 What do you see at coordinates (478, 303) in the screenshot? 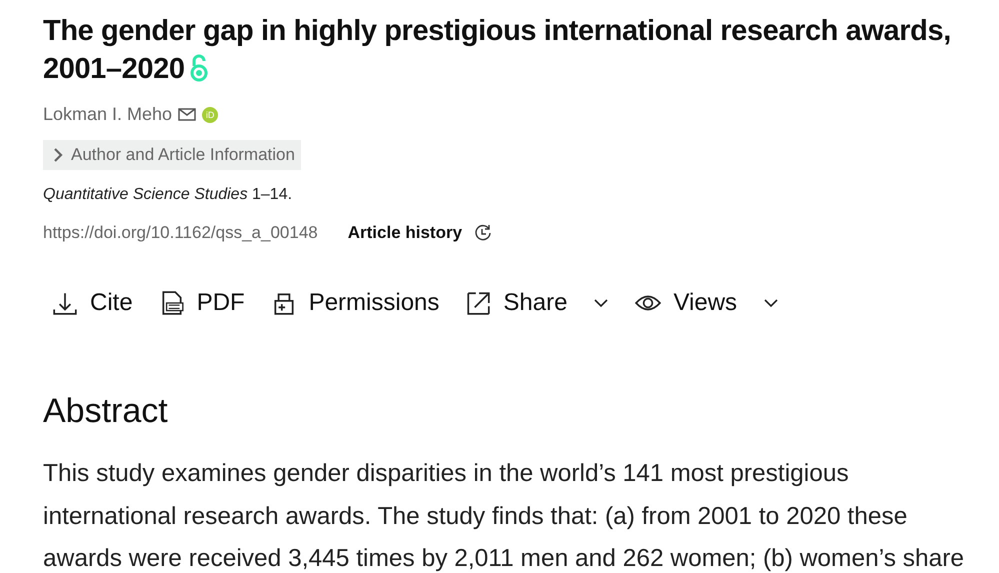
I see `share-icon` at bounding box center [478, 303].